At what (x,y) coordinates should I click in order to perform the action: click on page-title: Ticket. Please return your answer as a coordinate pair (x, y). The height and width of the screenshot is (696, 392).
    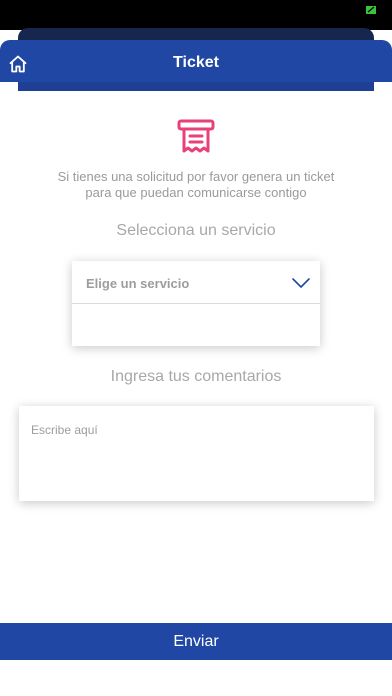
    Looking at the image, I should click on (196, 62).